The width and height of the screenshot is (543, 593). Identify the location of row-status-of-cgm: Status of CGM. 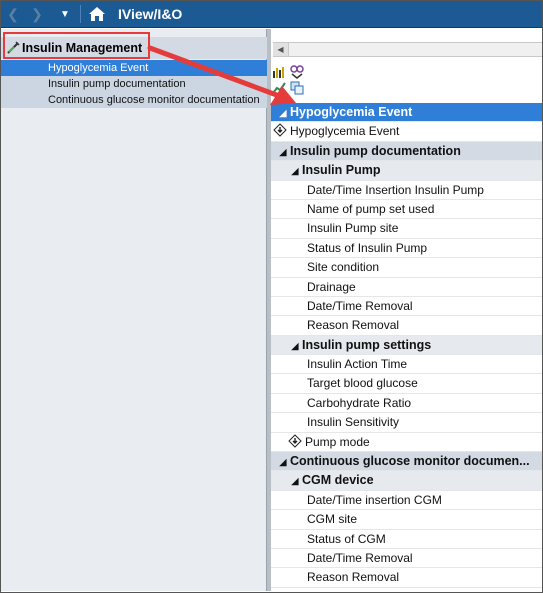
(407, 539).